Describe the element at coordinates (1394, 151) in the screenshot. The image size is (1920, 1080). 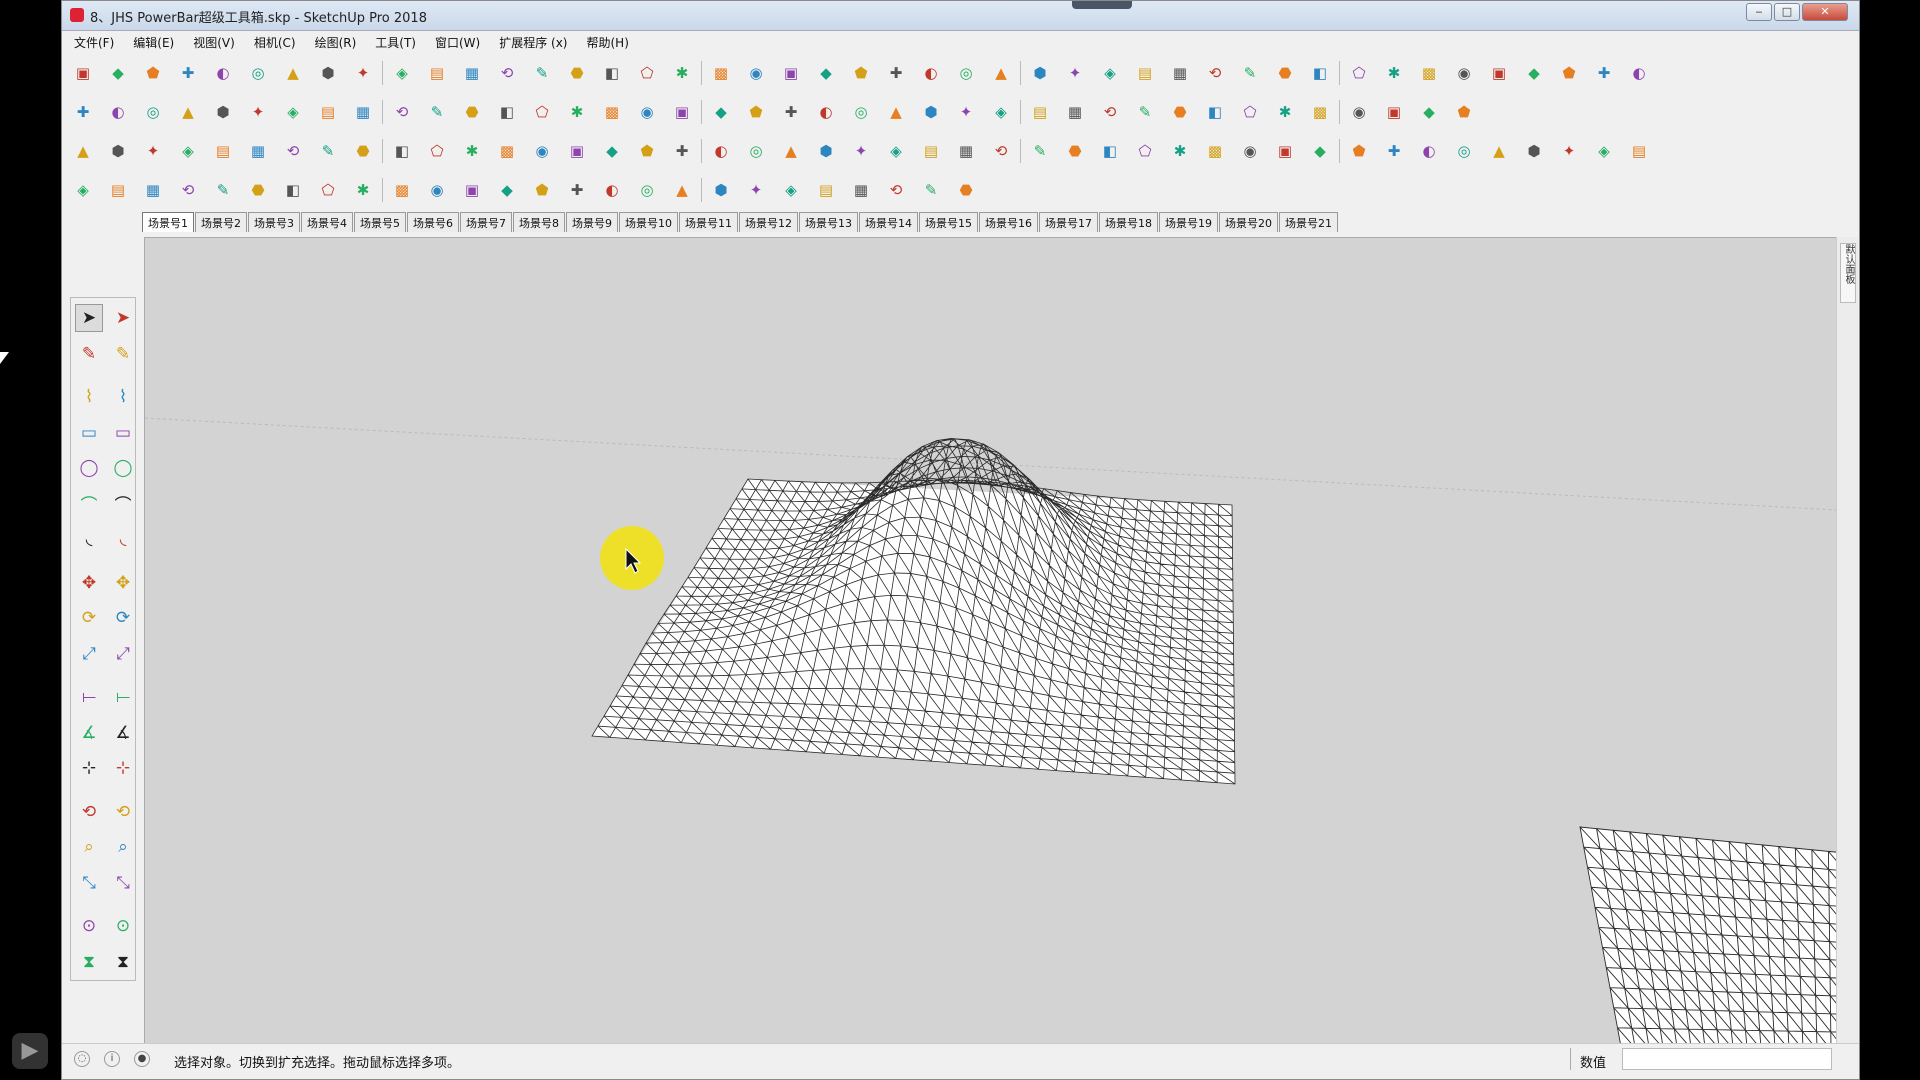
I see `circle-dots-icon: ✚` at that location.